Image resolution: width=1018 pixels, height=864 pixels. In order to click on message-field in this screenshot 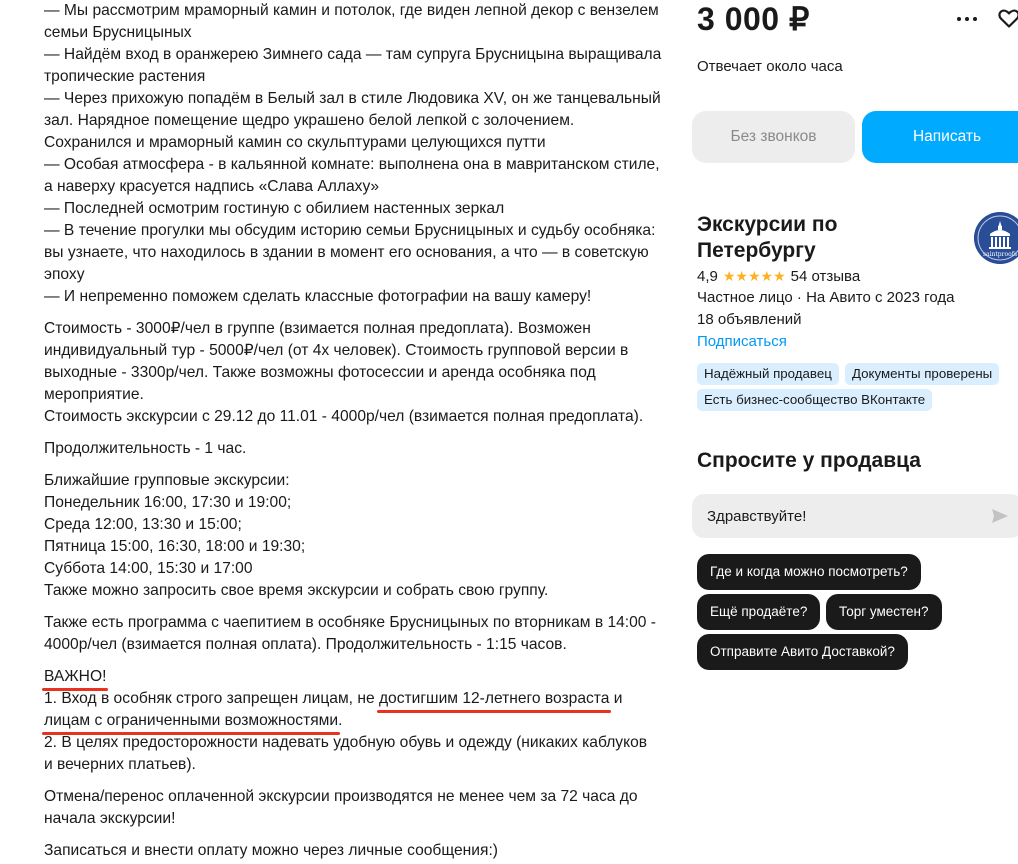, I will do `click(855, 516)`.